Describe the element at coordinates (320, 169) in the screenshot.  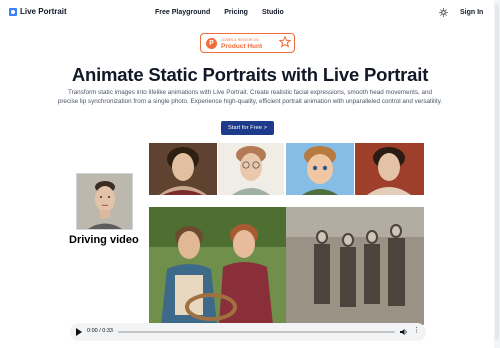
I see `source-portrait-cartoon` at that location.